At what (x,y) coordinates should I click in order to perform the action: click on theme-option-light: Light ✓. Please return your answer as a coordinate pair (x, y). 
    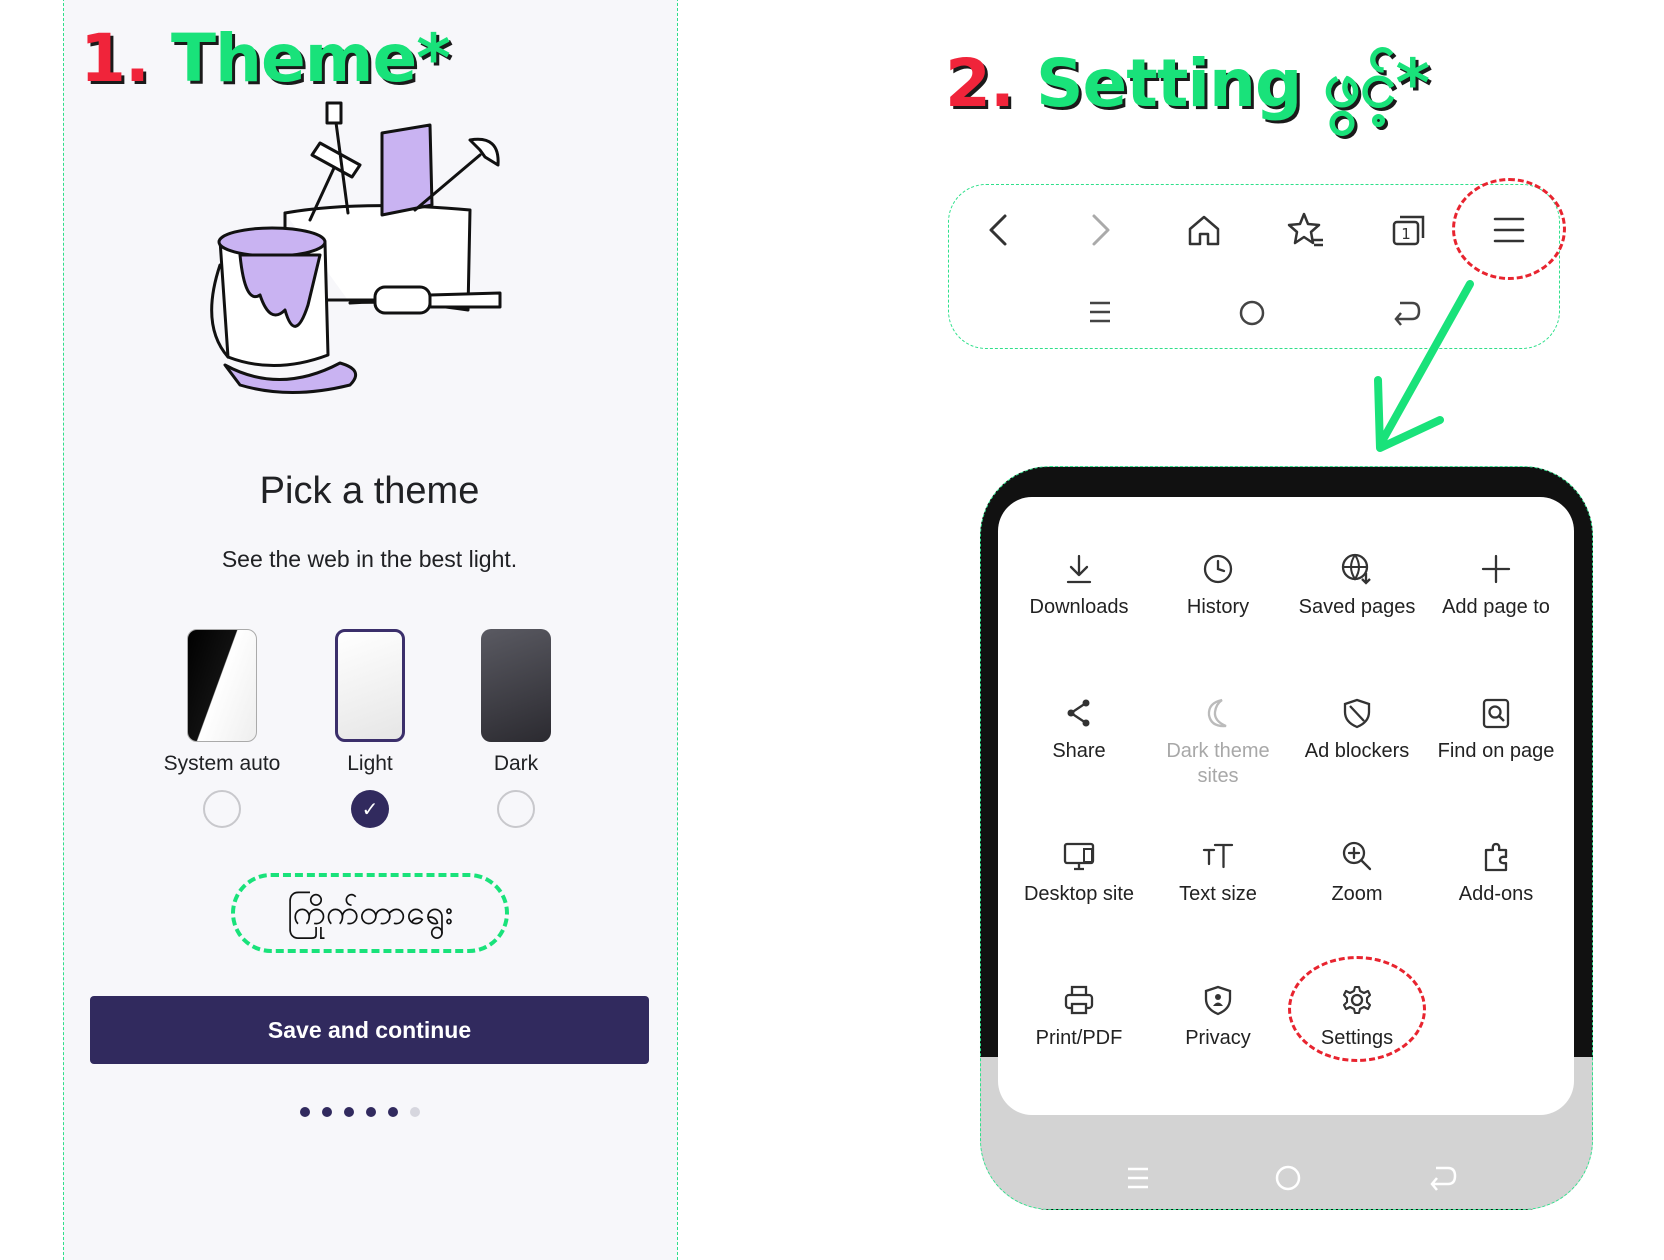
    Looking at the image, I should click on (370, 728).